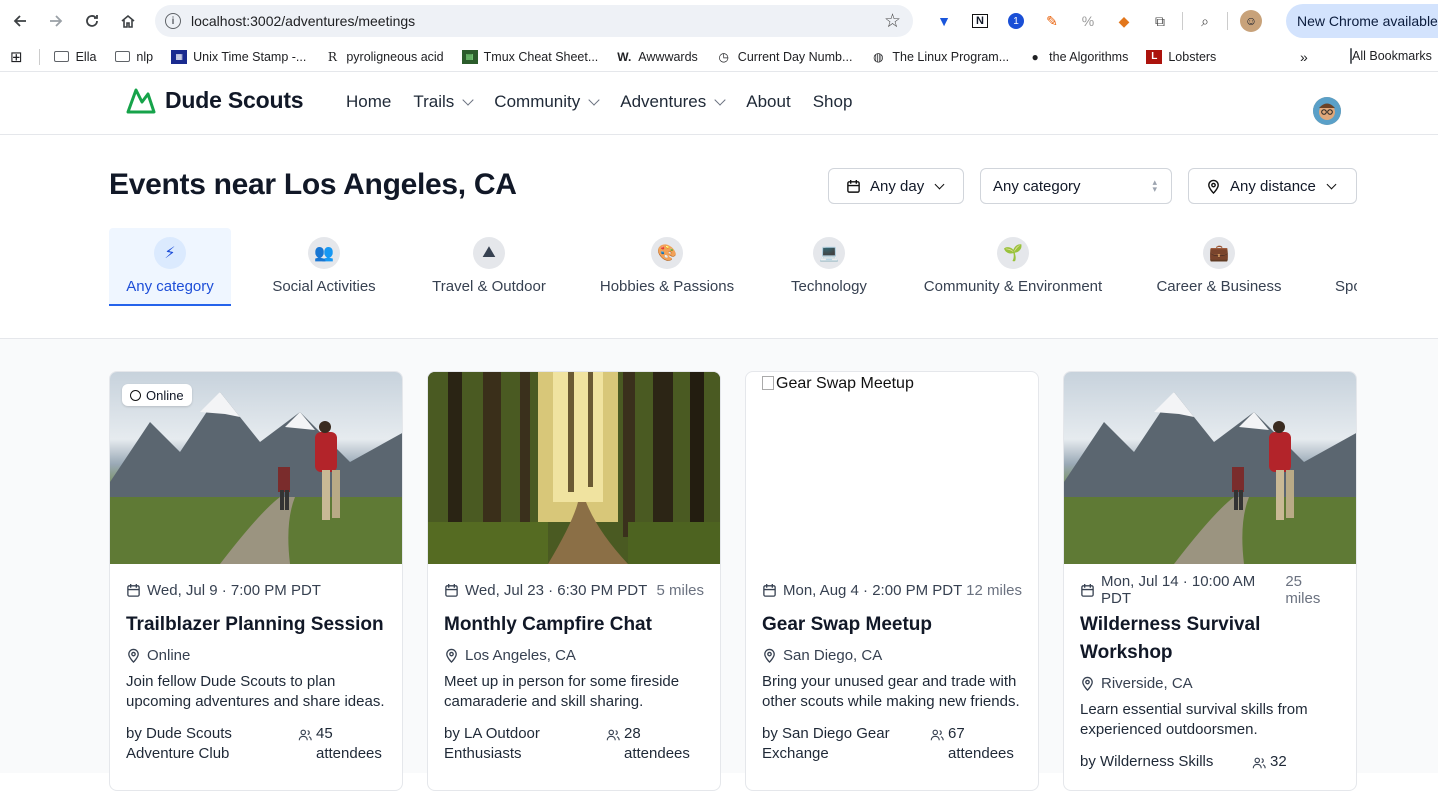 The height and width of the screenshot is (791, 1438). I want to click on nav-trails: Trails, so click(443, 102).